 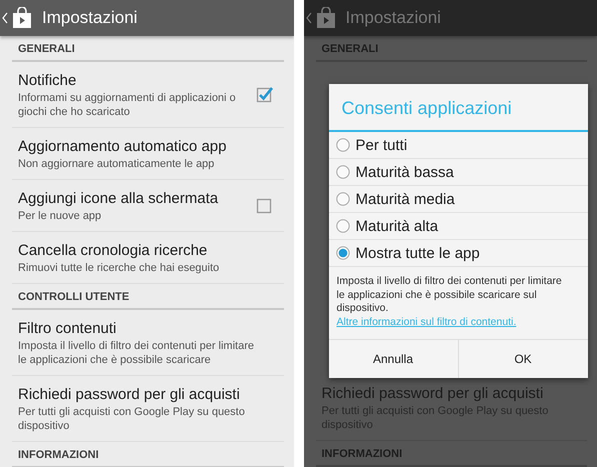 I want to click on setting-summary: Rimuovi tutte le ricerche che hai eseguito, so click(x=119, y=268).